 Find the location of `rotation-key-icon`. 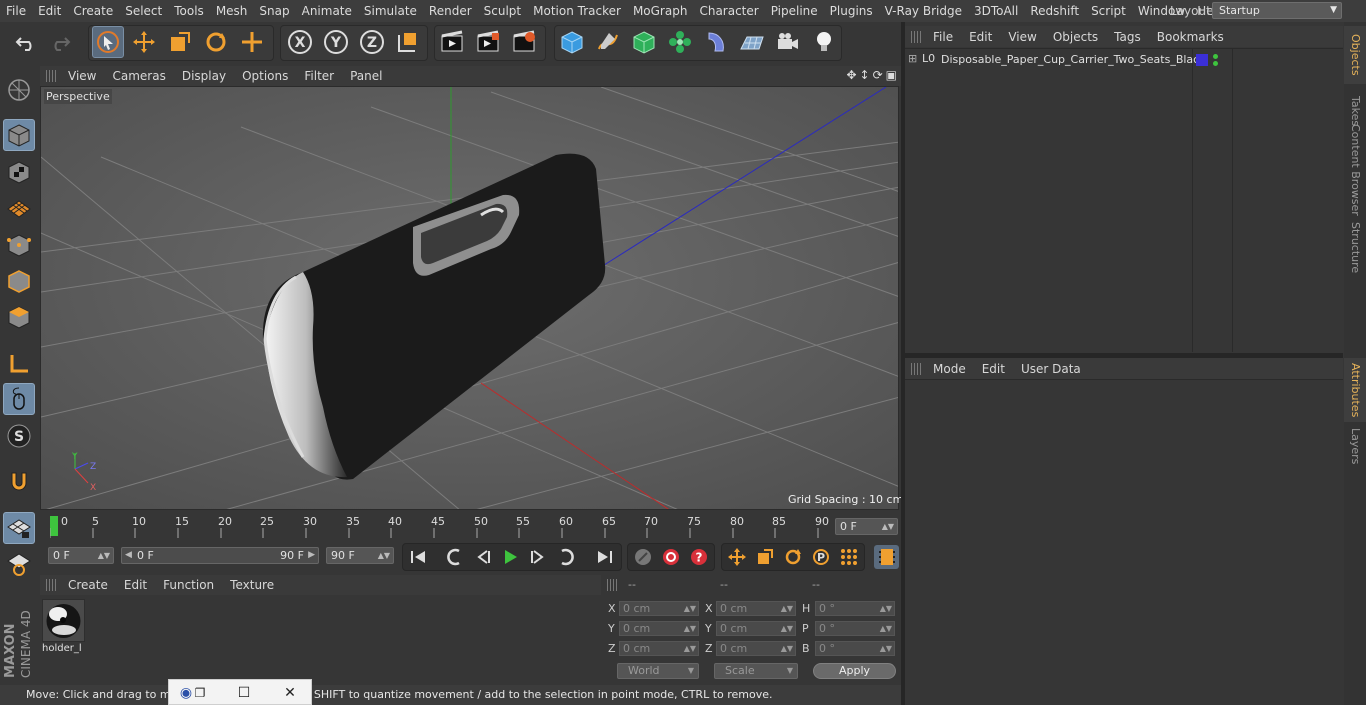

rotation-key-icon is located at coordinates (792, 557).